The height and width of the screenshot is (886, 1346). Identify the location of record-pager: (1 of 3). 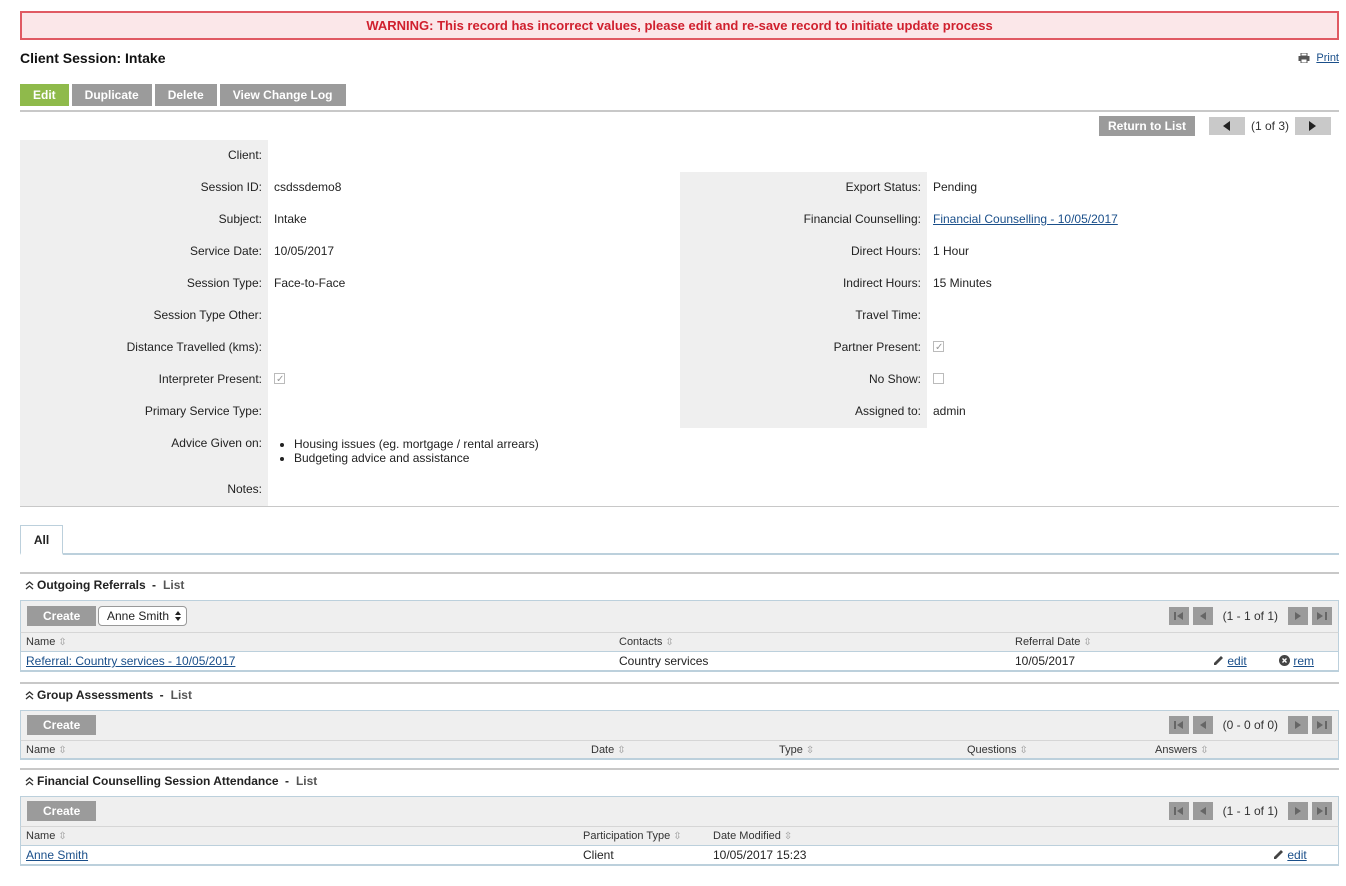
(1270, 126).